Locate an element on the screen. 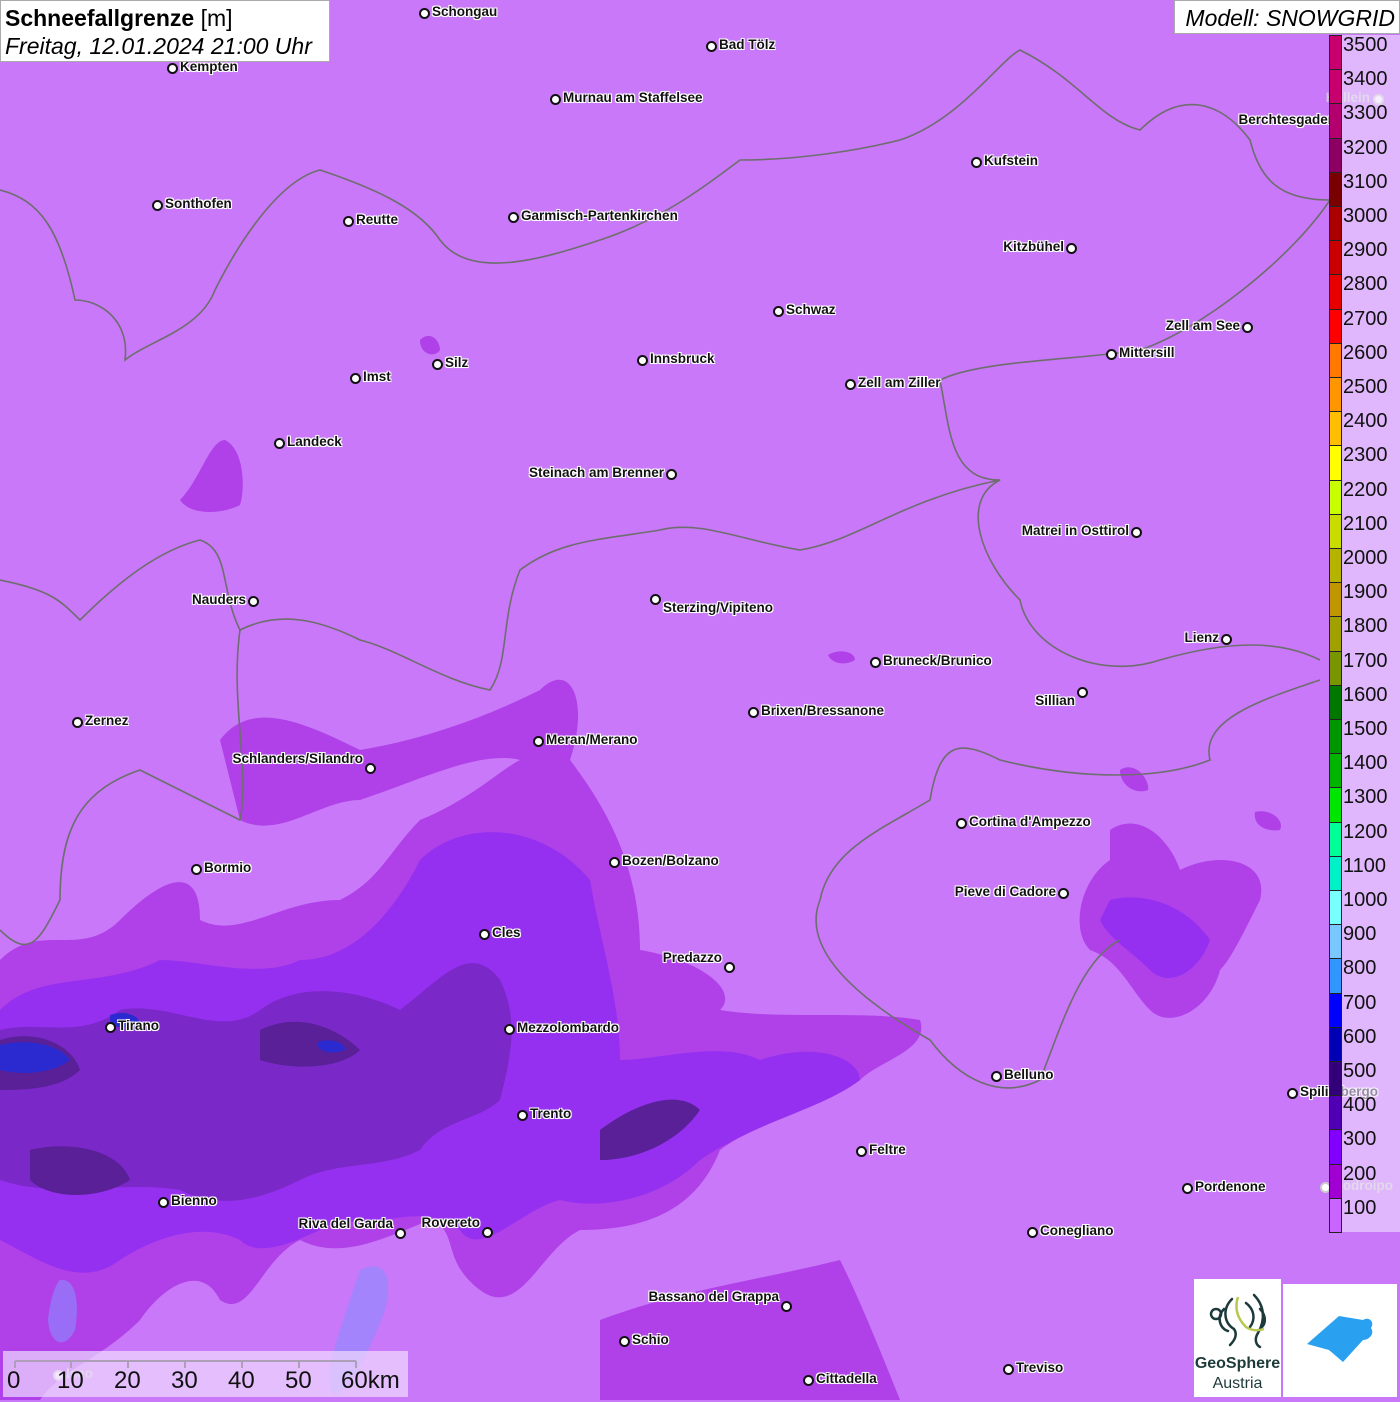 The width and height of the screenshot is (1400, 1402). city-label: Zell am See is located at coordinates (1202, 325).